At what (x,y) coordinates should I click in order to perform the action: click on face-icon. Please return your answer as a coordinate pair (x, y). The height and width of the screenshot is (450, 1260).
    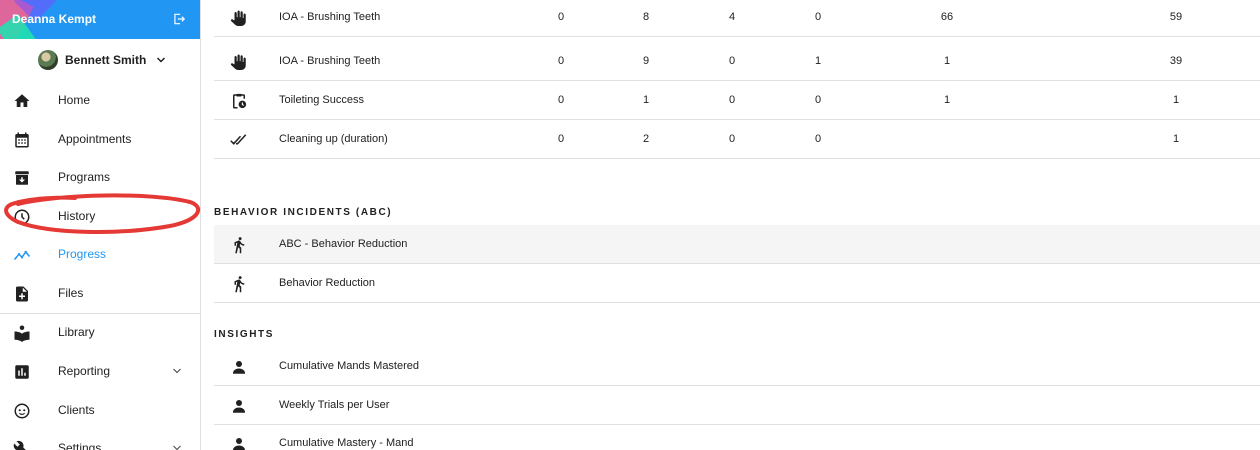
    Looking at the image, I should click on (22, 411).